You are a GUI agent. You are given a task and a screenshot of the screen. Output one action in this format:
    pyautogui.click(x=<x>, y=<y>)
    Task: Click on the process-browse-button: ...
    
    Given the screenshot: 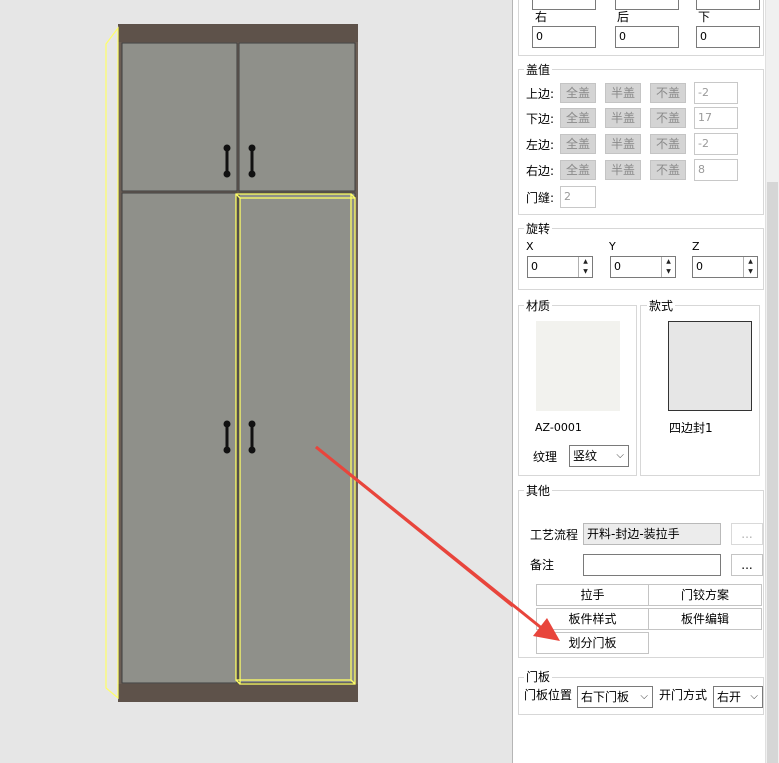 What is the action you would take?
    pyautogui.click(x=747, y=534)
    